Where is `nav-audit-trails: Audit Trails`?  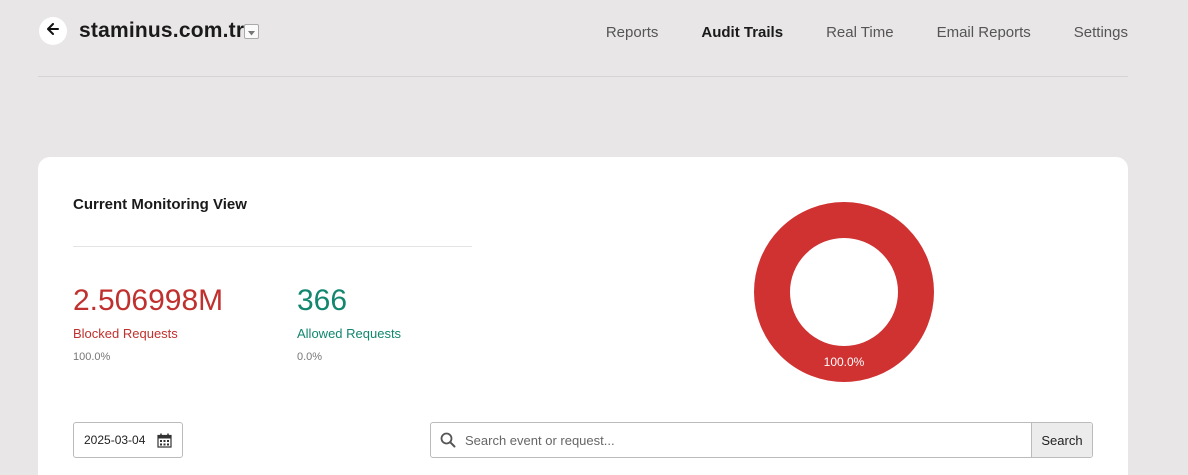
nav-audit-trails: Audit Trails is located at coordinates (742, 32).